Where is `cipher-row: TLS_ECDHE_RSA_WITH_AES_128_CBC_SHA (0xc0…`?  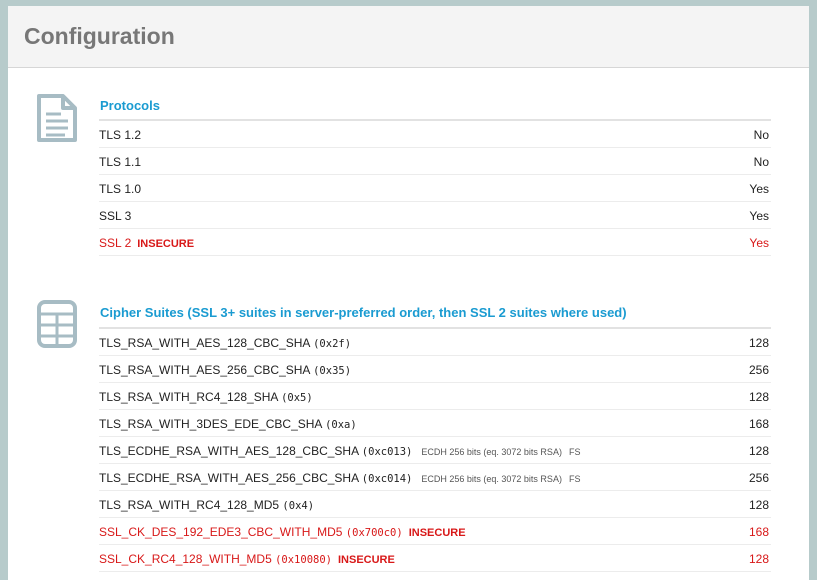
cipher-row: TLS_ECDHE_RSA_WITH_AES_128_CBC_SHA (0xc0… is located at coordinates (435, 450).